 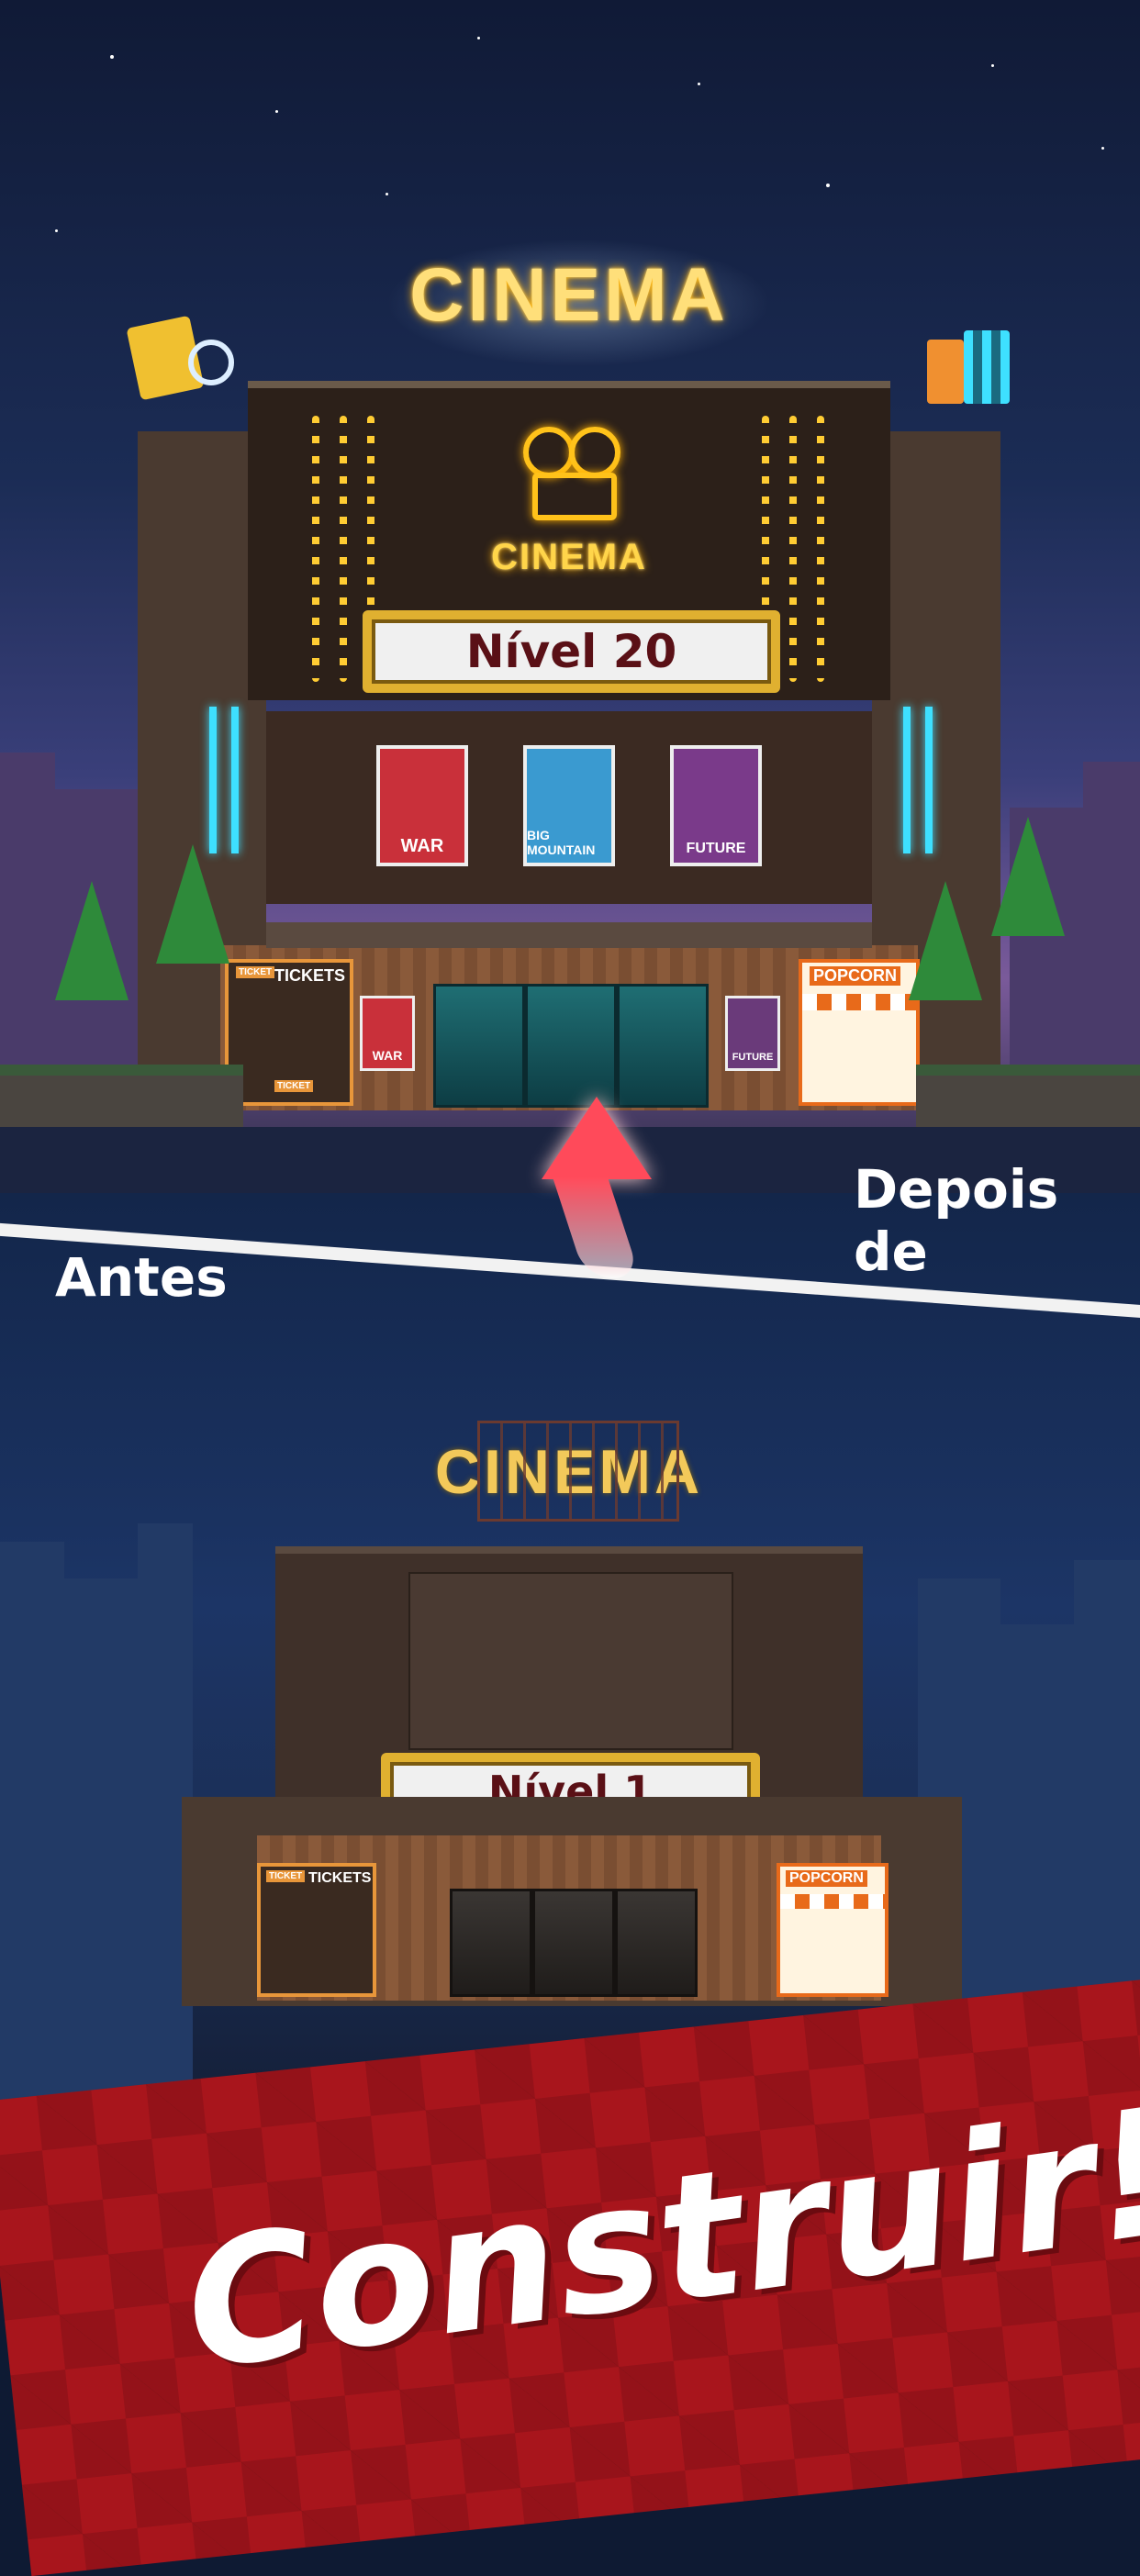 I want to click on ticket-booth-label-level1: TICKETS, so click(x=340, y=1878).